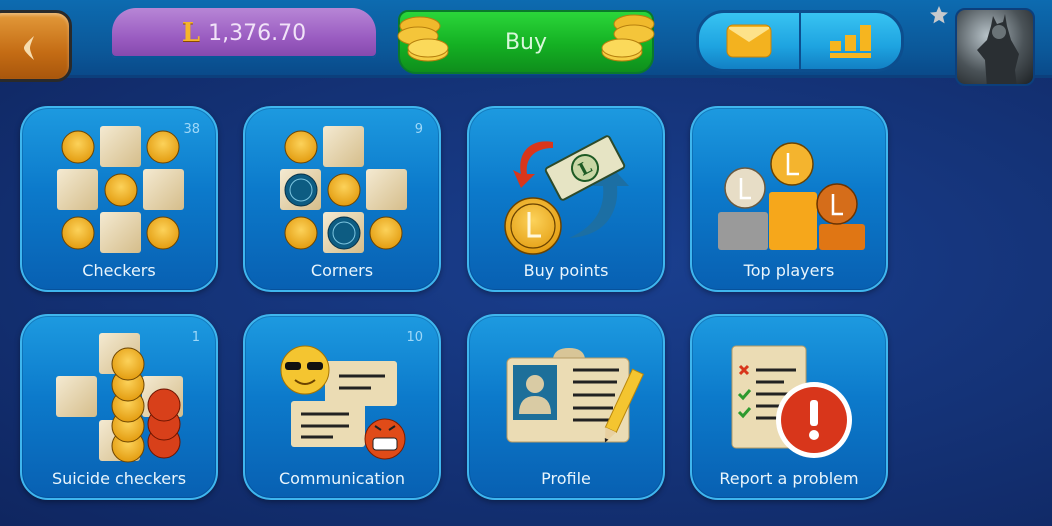  I want to click on tile-label: Suicide checkers, so click(119, 478).